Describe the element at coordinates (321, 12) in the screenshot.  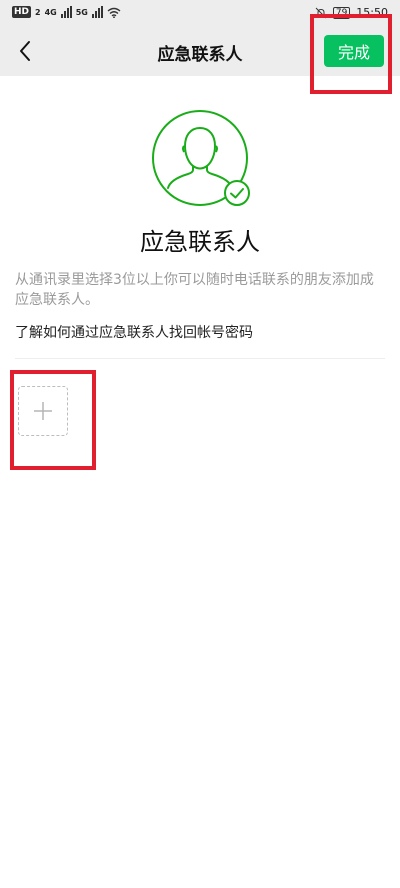
I see `mute-bell-icon` at that location.